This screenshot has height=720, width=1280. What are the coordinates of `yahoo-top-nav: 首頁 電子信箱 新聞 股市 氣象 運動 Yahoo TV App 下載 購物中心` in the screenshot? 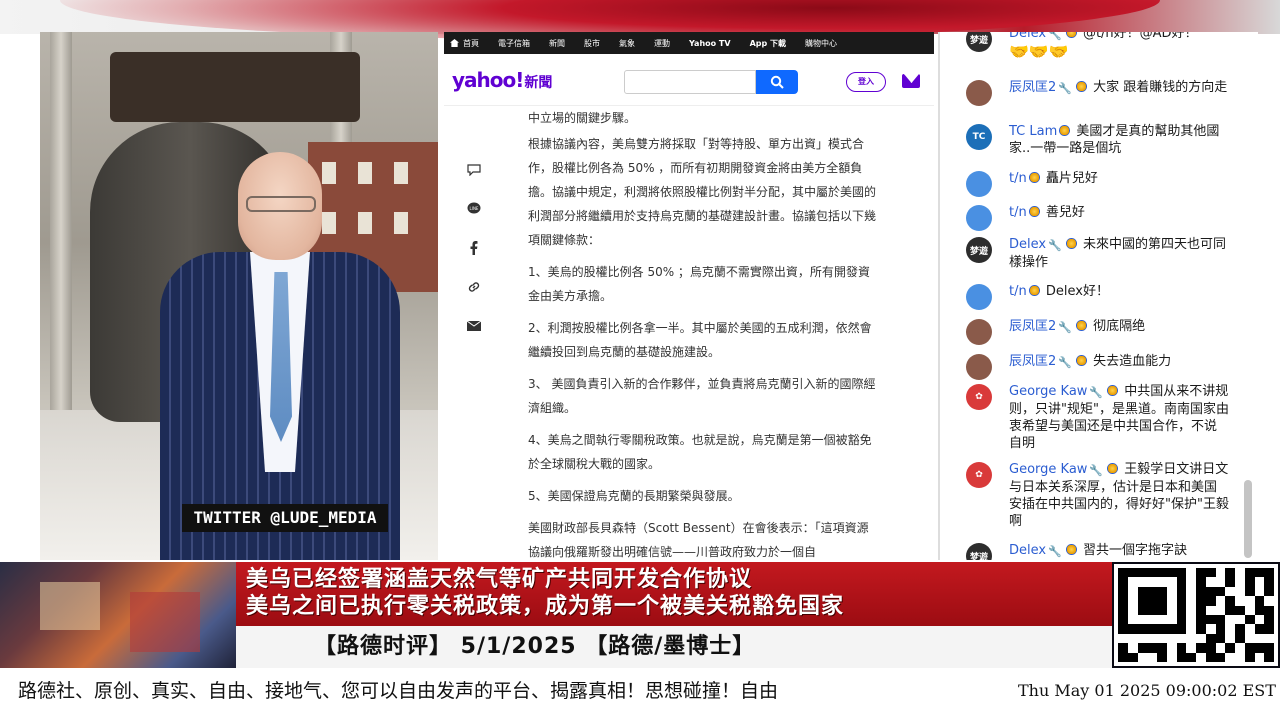 It's located at (689, 43).